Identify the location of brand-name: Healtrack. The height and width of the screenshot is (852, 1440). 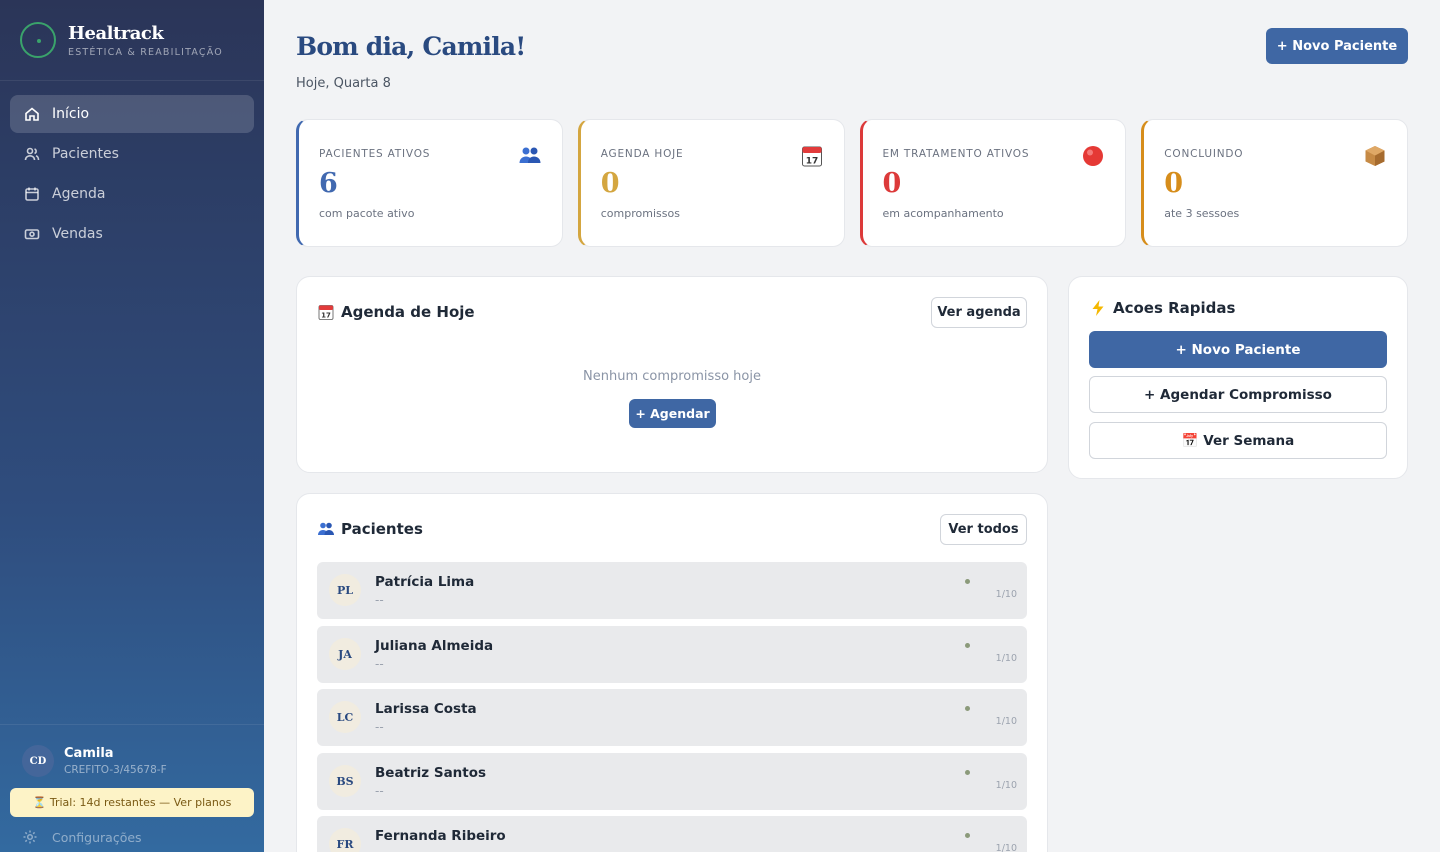
(116, 33).